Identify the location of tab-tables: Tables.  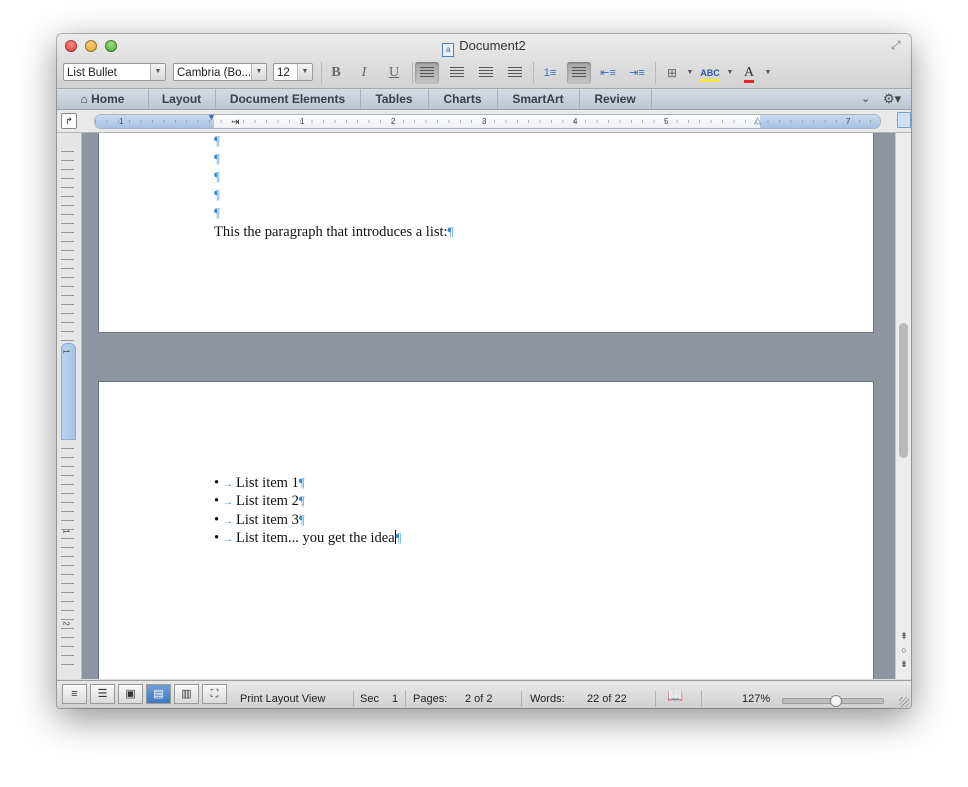
(394, 99).